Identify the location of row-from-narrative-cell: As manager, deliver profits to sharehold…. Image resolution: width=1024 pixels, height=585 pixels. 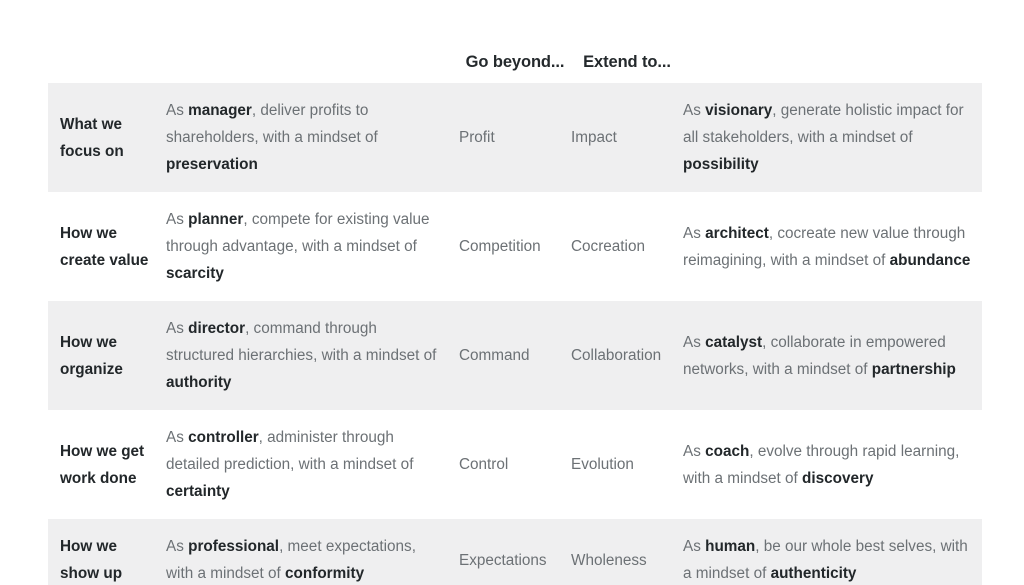
(312, 137).